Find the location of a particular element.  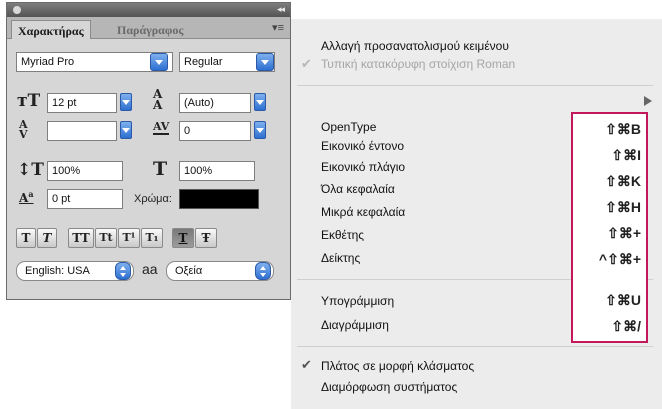

menu-item-fractional-widths: Πλάτος σε μορφή κλάσματος is located at coordinates (397, 366).